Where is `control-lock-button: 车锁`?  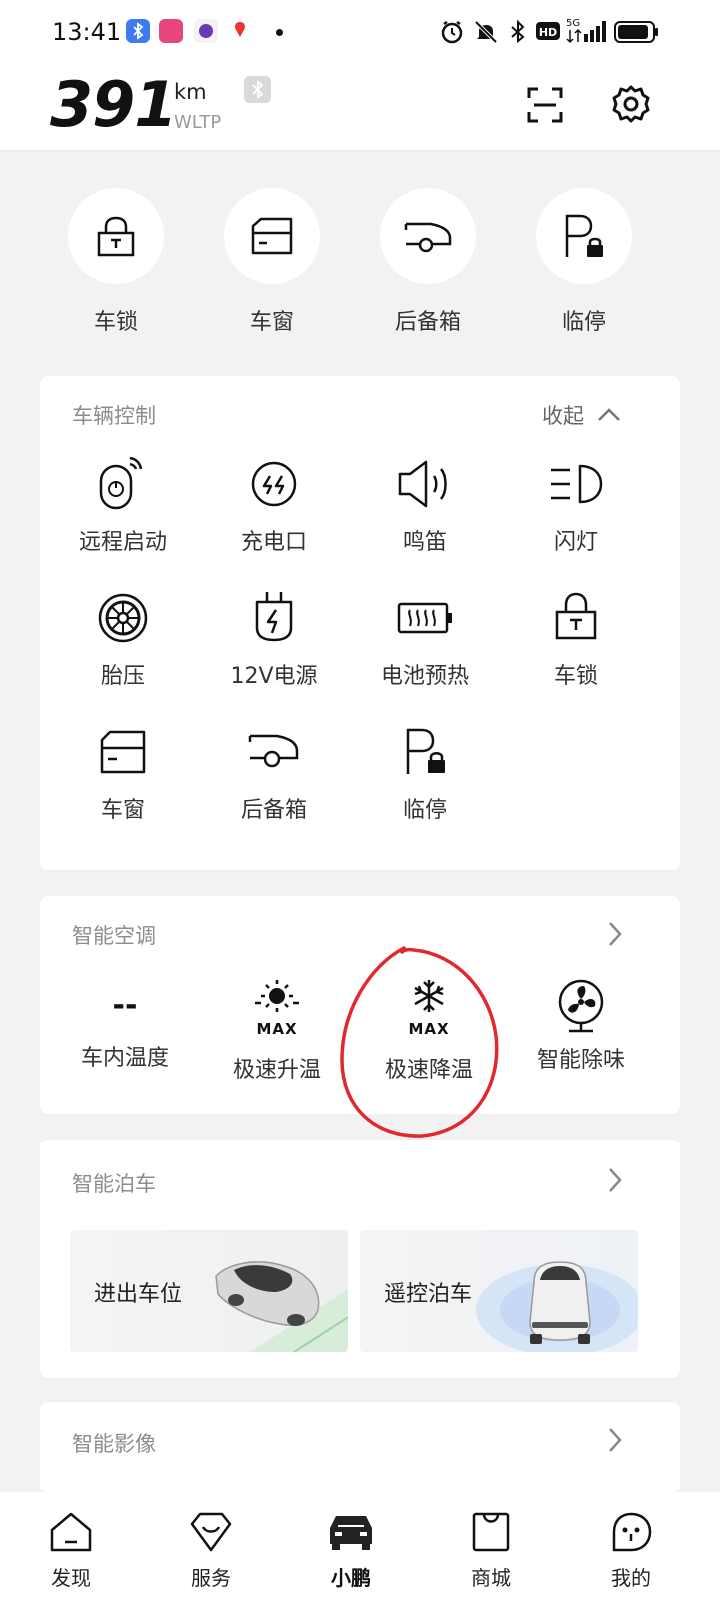 control-lock-button: 车锁 is located at coordinates (576, 639).